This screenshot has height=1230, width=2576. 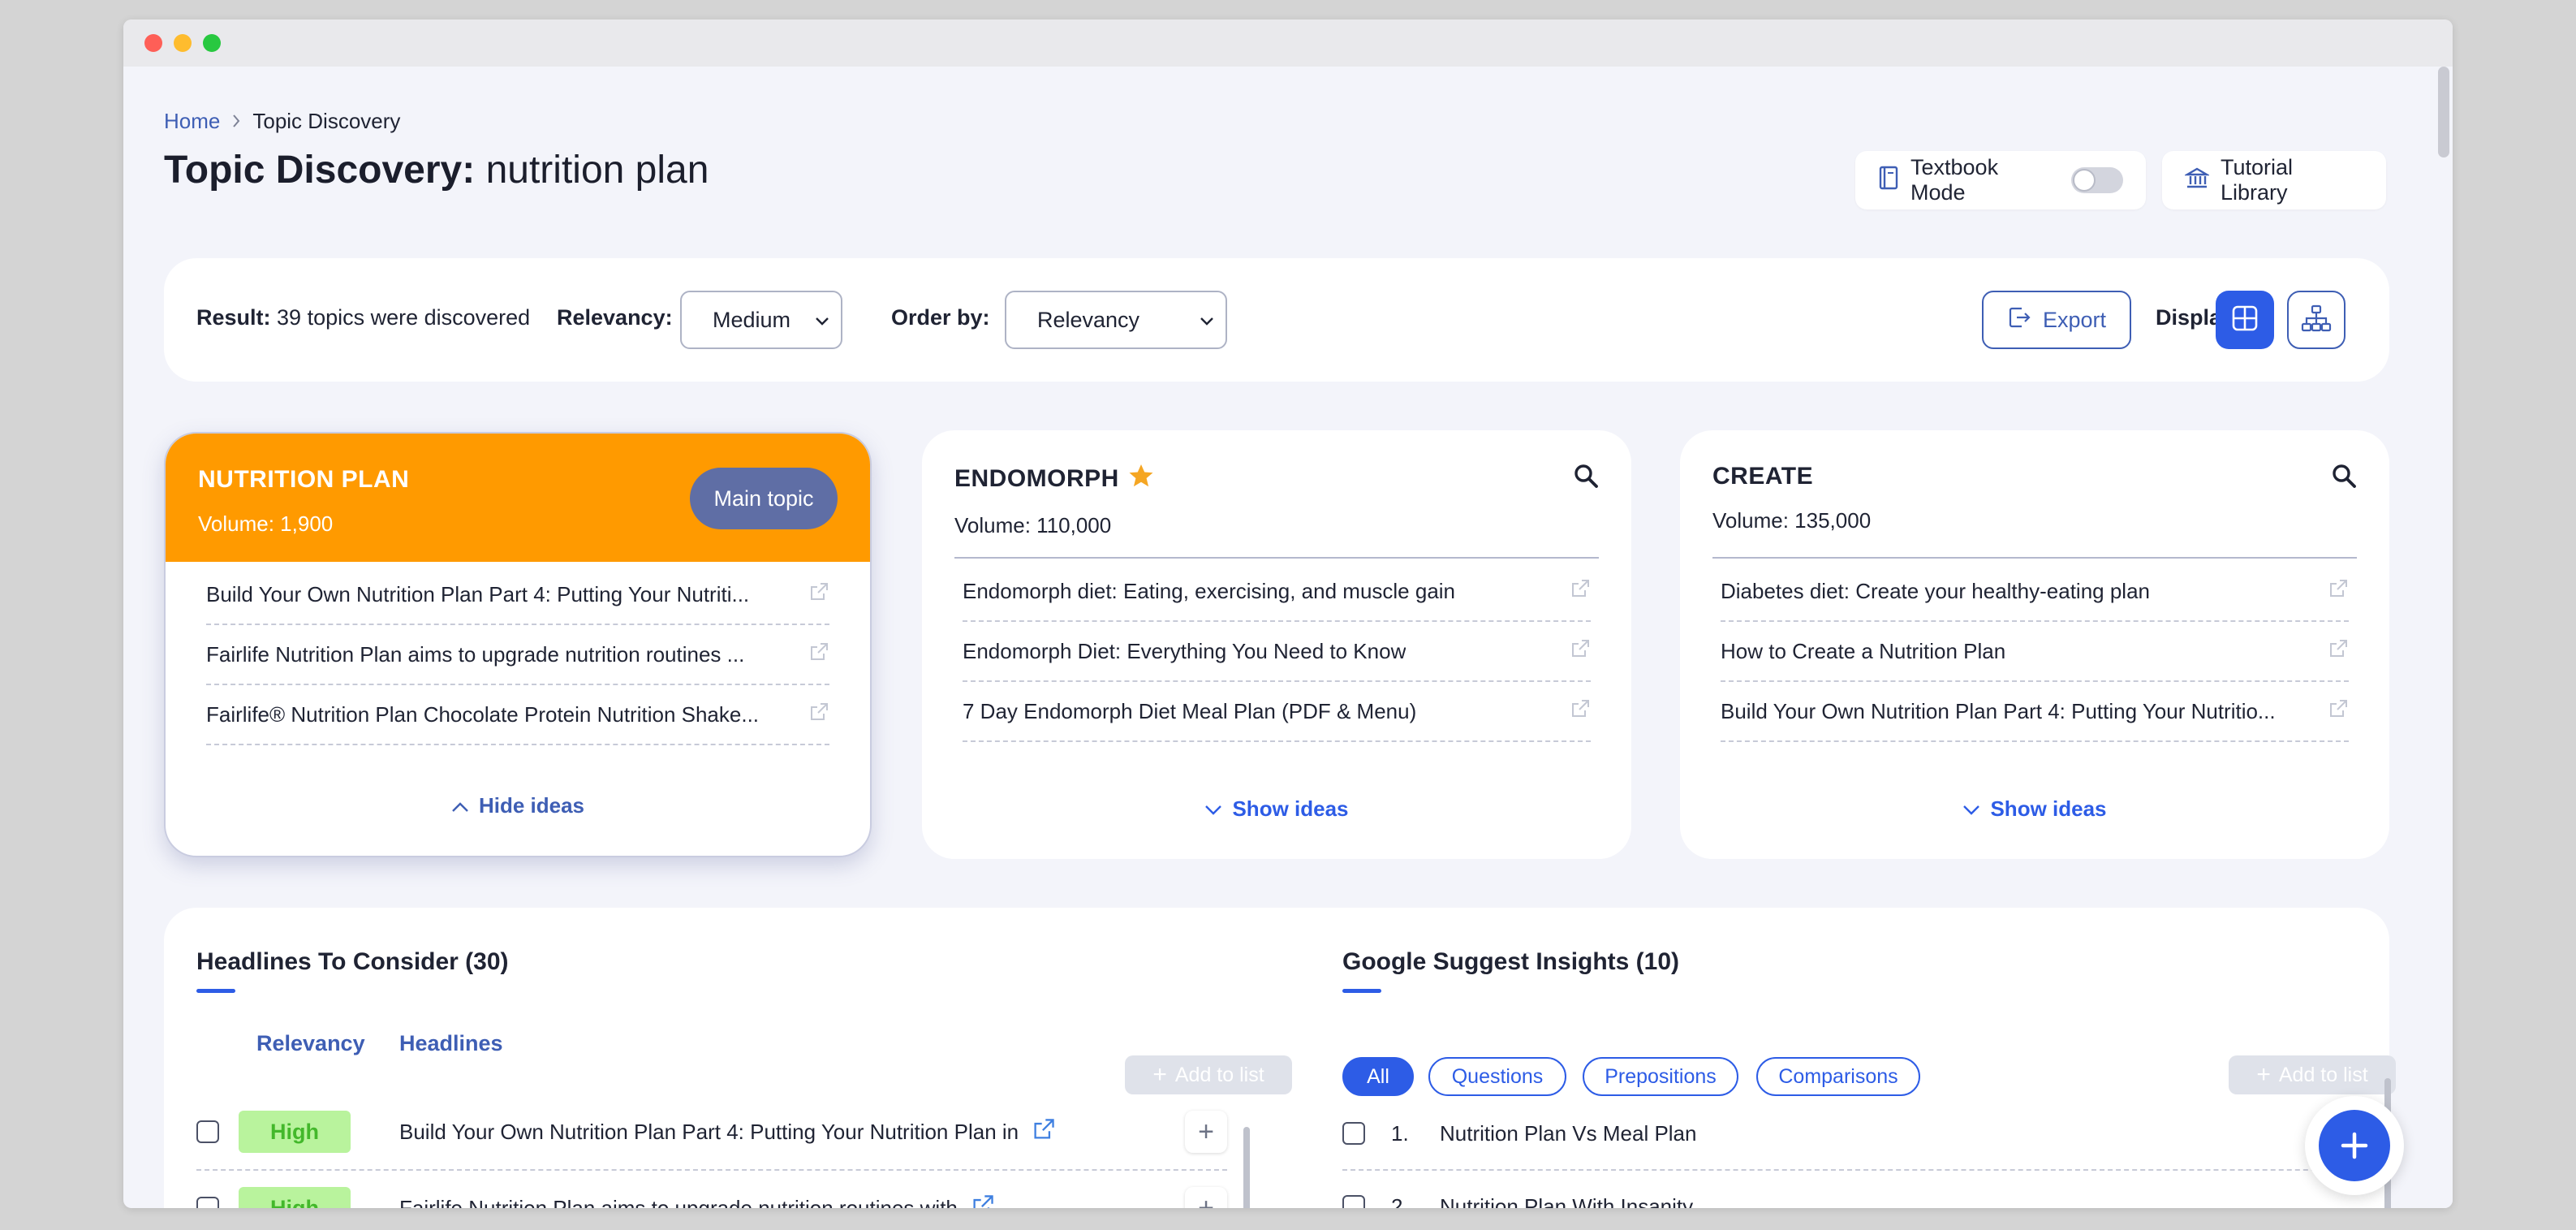 I want to click on page-scrollbar, so click(x=2444, y=638).